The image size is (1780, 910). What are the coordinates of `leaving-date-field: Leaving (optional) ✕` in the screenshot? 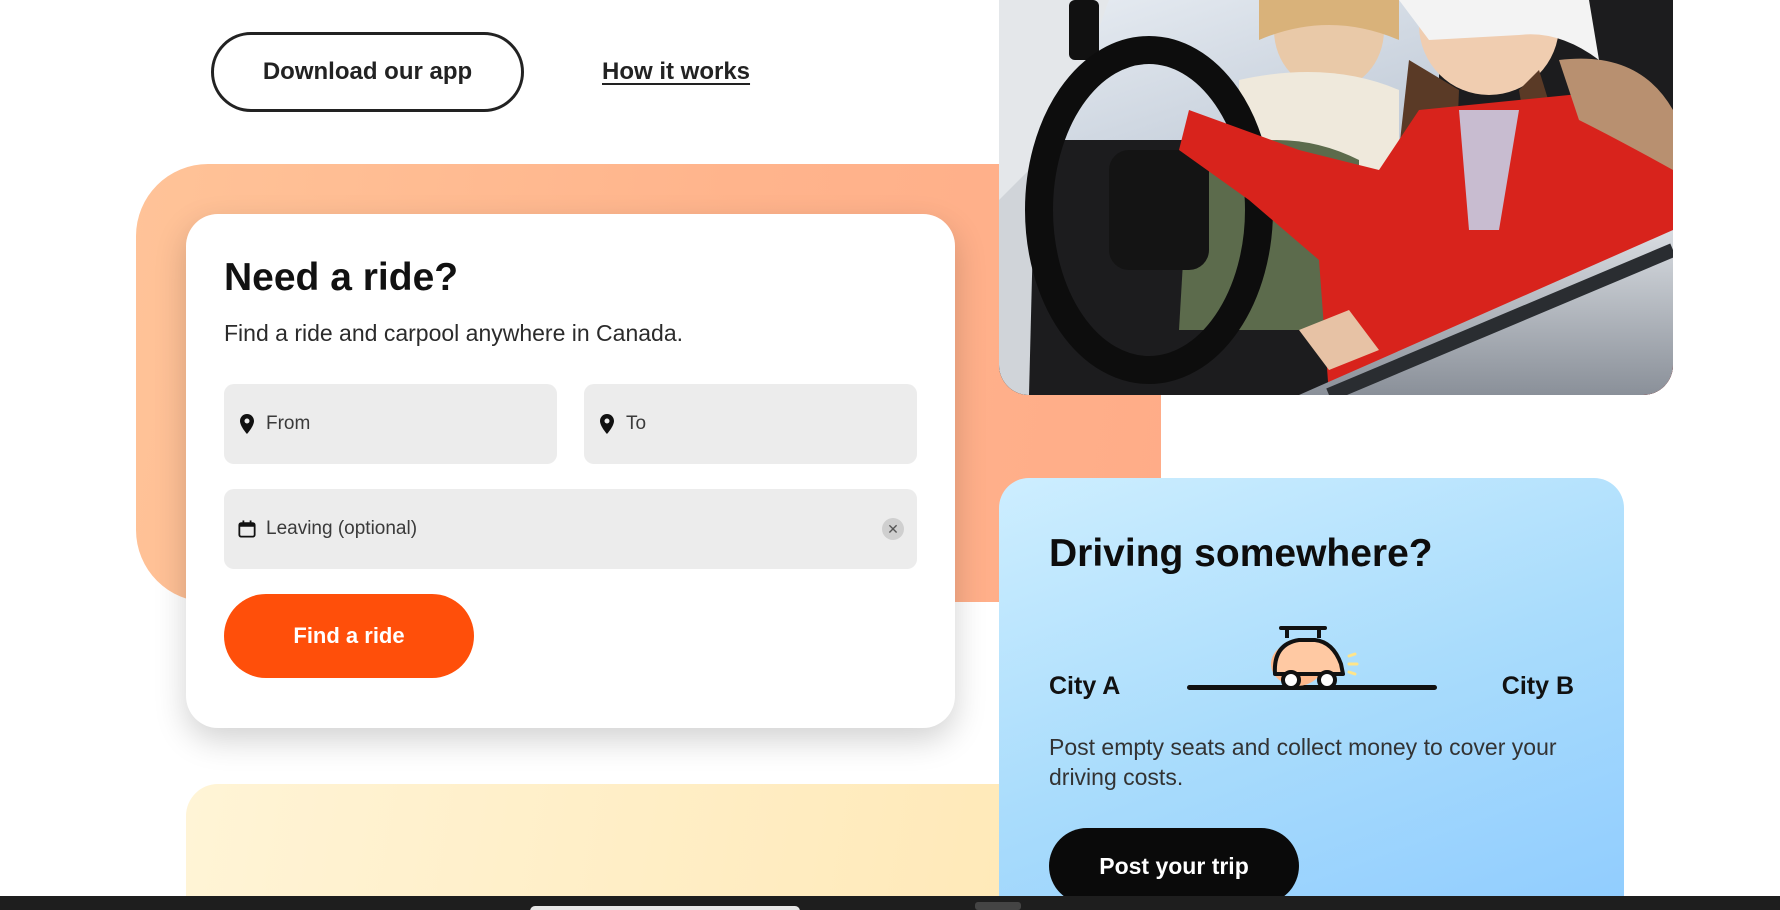 It's located at (570, 529).